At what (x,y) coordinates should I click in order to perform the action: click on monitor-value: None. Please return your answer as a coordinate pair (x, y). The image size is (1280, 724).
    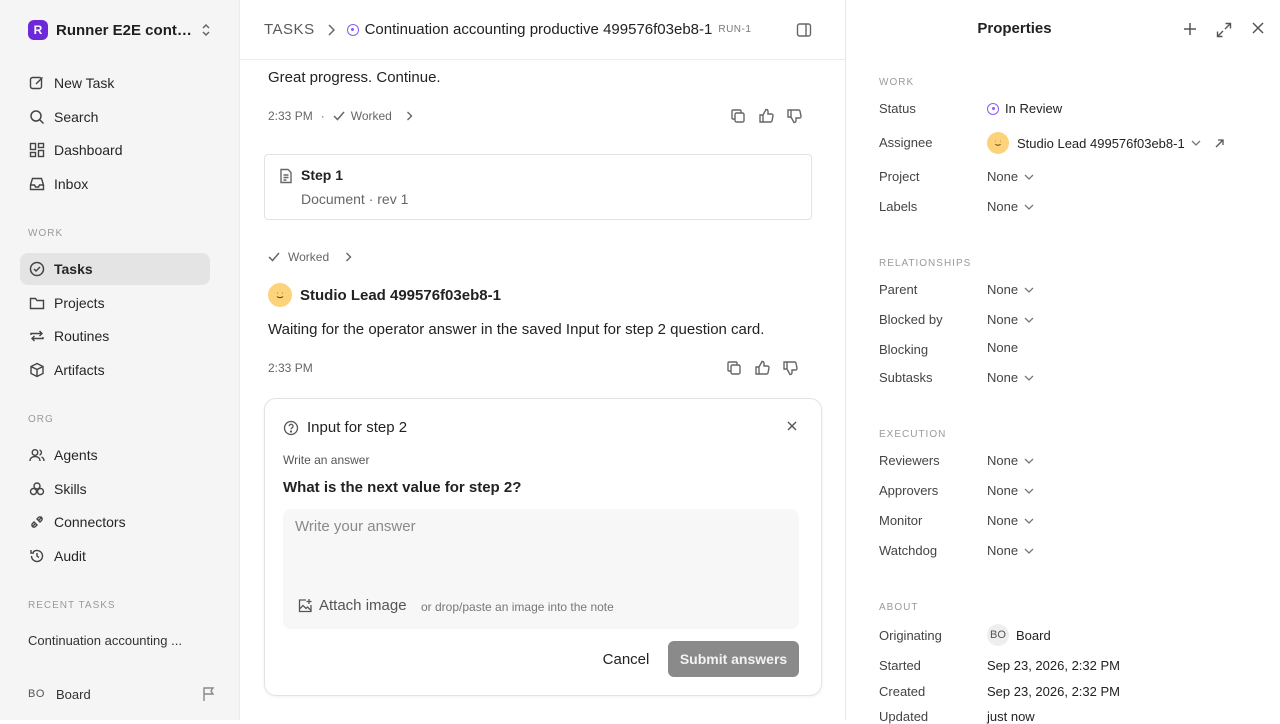
    Looking at the image, I should click on (1010, 520).